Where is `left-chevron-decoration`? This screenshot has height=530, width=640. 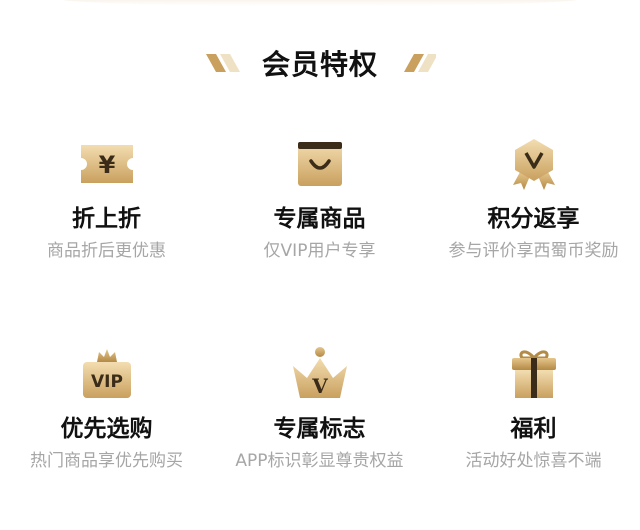
left-chevron-decoration is located at coordinates (222, 63).